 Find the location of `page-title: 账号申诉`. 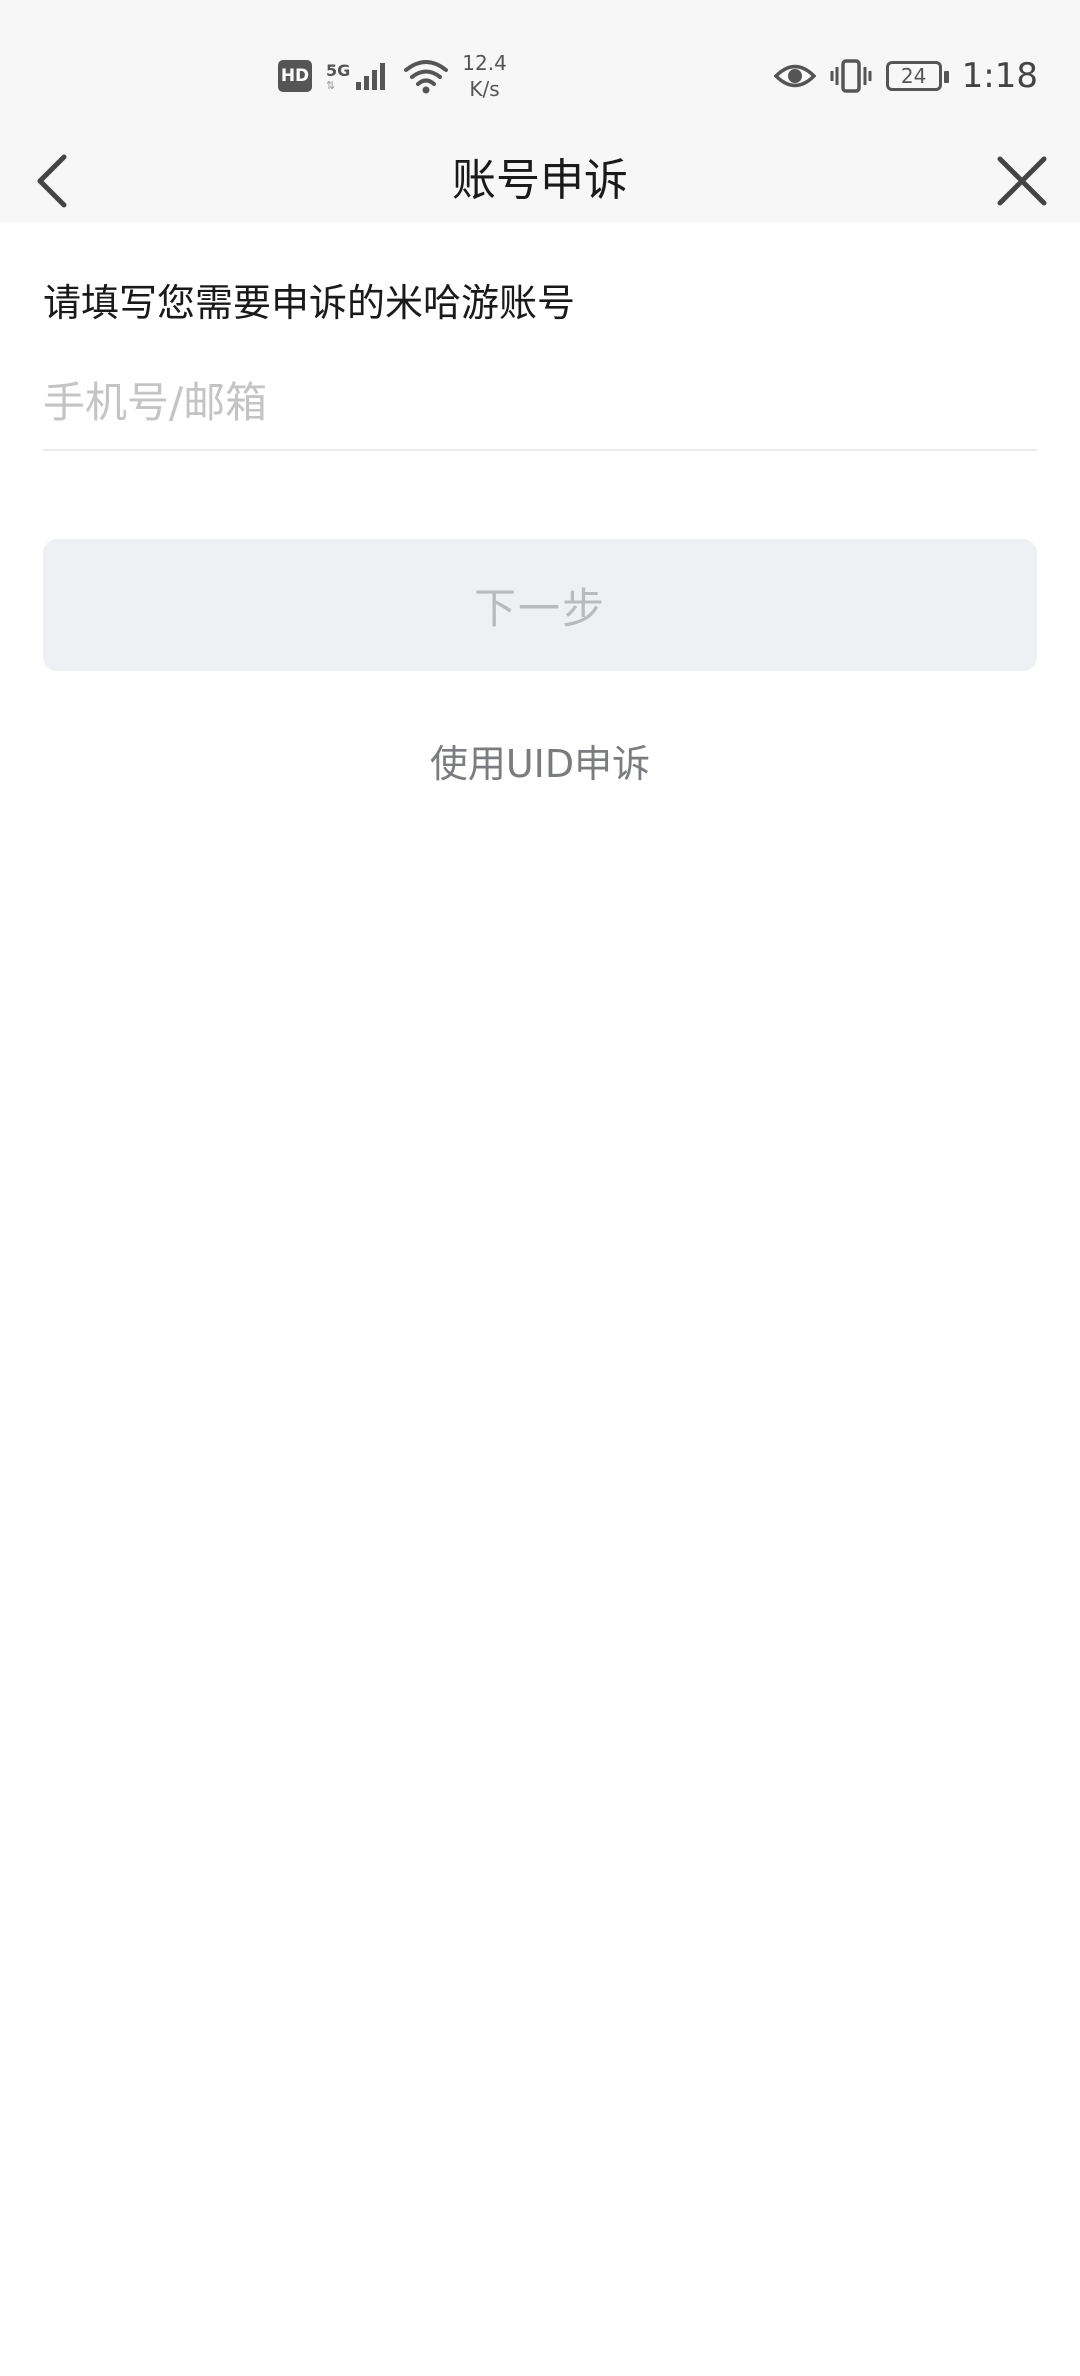

page-title: 账号申诉 is located at coordinates (540, 180).